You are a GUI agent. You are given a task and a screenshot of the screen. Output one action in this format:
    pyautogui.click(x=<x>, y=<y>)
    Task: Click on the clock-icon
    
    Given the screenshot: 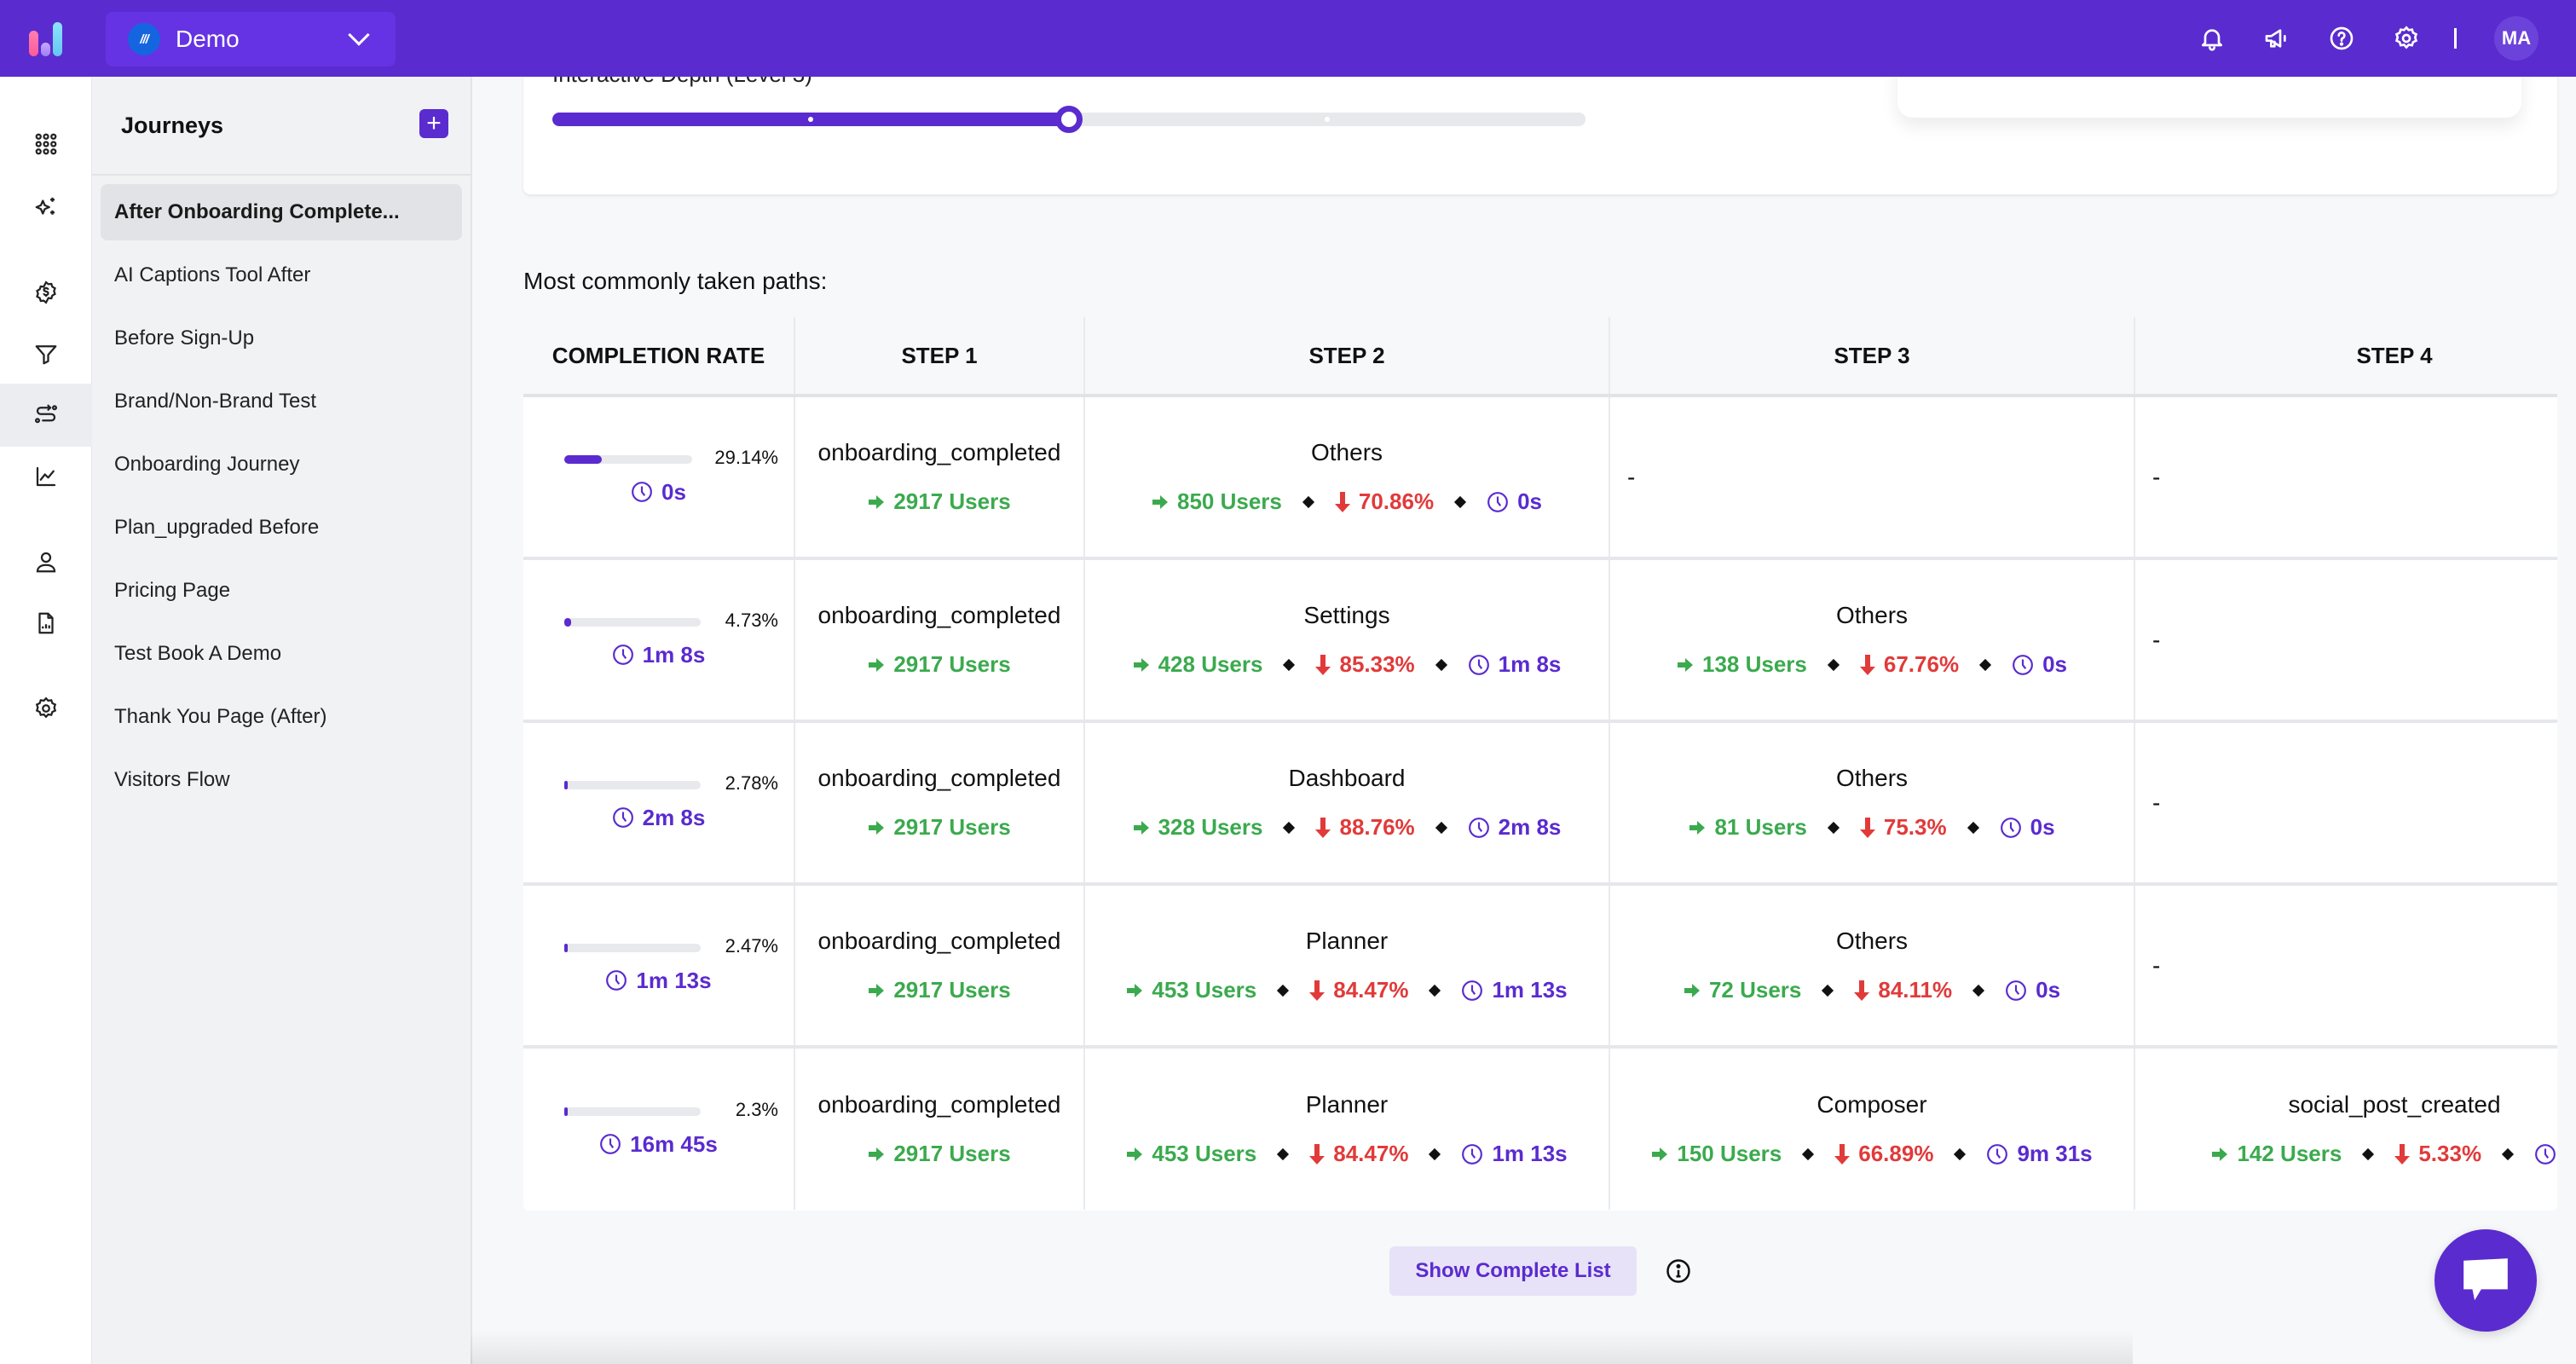 What is the action you would take?
    pyautogui.click(x=610, y=1144)
    